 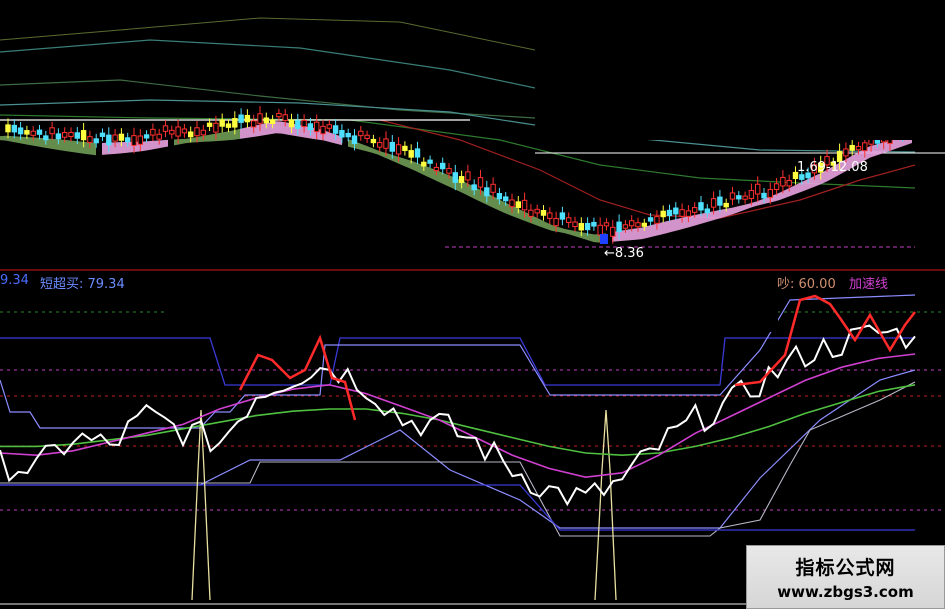 What do you see at coordinates (458, 420) in the screenshot?
I see `indicator-green-line` at bounding box center [458, 420].